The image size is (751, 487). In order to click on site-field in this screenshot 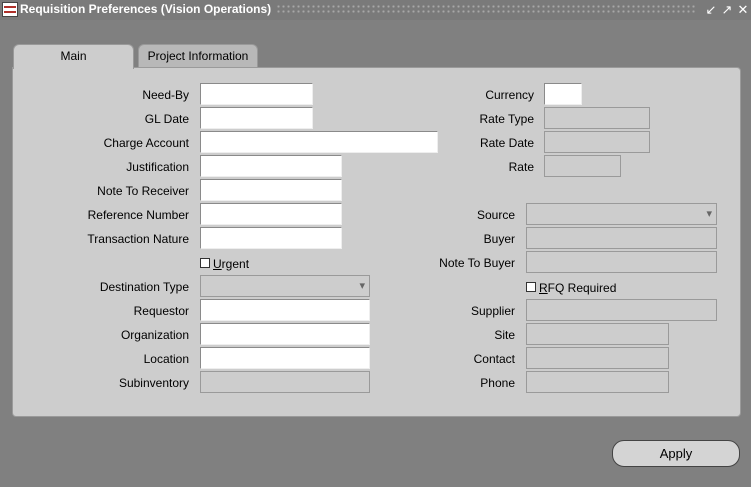, I will do `click(597, 334)`.